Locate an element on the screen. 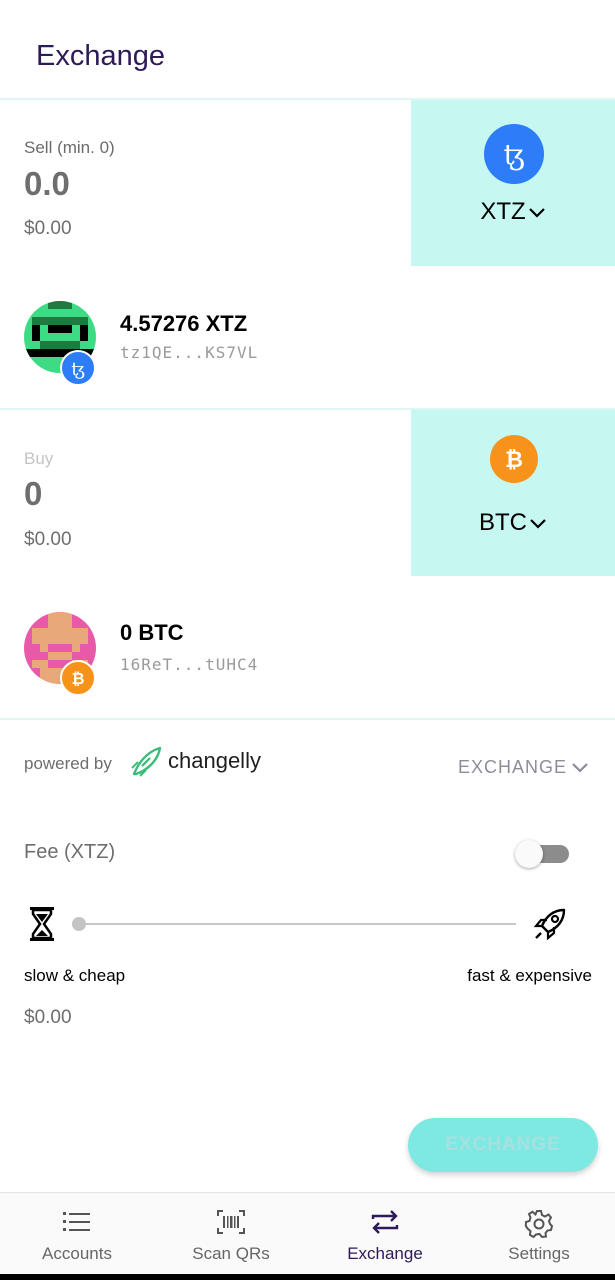 The image size is (615, 1280). list-icon is located at coordinates (76, 1221).